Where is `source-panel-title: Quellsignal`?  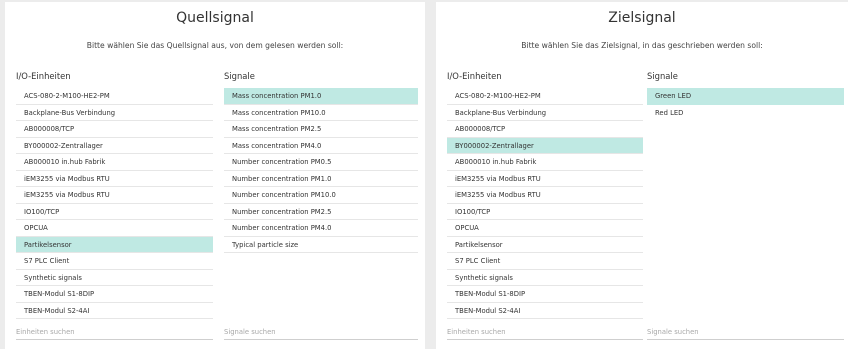
source-panel-title: Quellsignal is located at coordinates (215, 18).